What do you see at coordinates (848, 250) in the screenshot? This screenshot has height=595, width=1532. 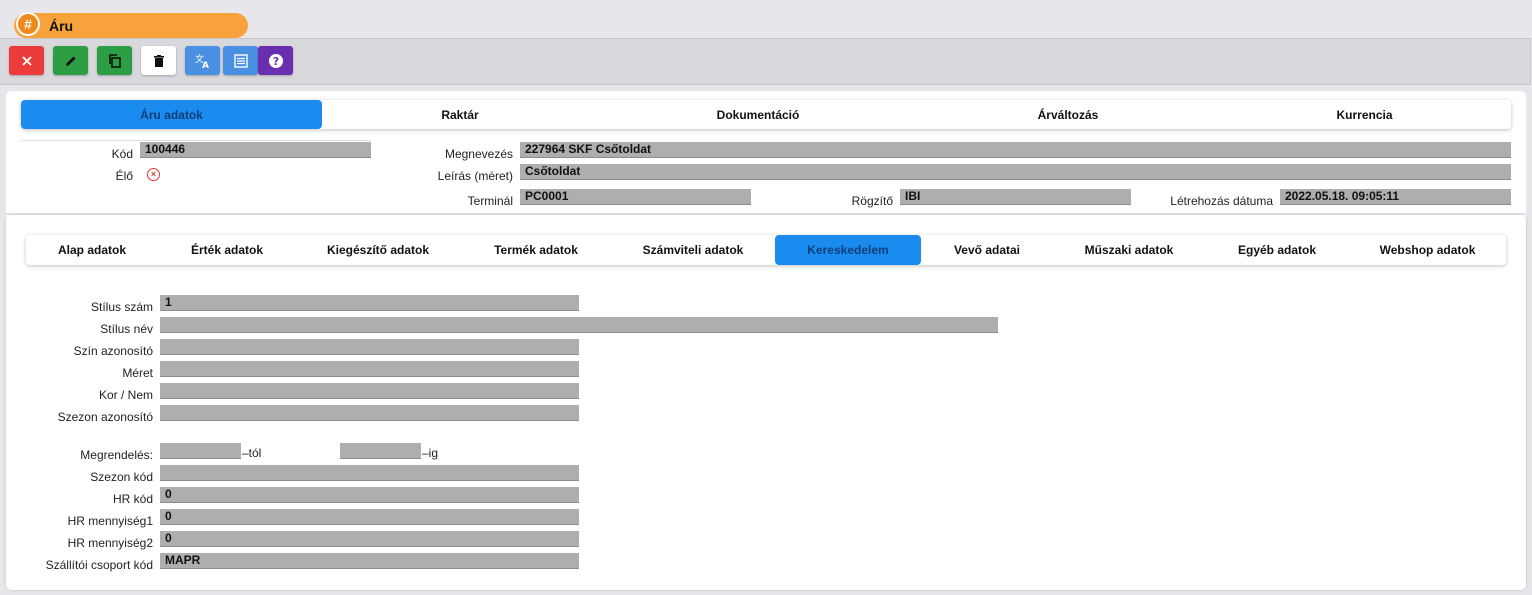 I see `tab-kereskedelem: Kereskedelem` at bounding box center [848, 250].